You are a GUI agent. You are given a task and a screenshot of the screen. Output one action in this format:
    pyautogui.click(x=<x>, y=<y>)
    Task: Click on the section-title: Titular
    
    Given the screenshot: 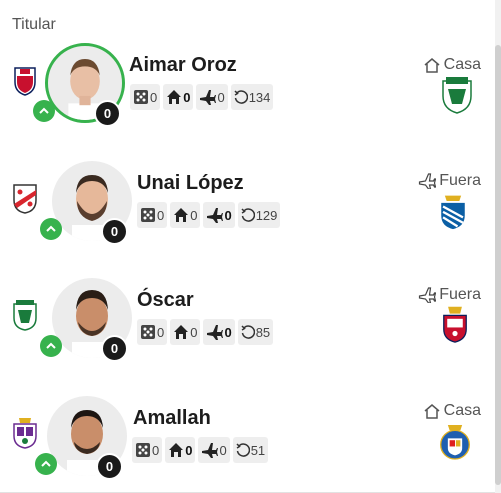 What is the action you would take?
    pyautogui.click(x=34, y=24)
    